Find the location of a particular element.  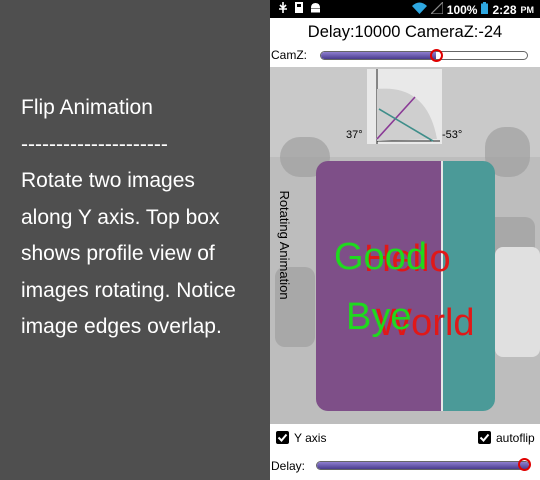

page-title: Delay:10000 CameraZ:-24 is located at coordinates (405, 32).